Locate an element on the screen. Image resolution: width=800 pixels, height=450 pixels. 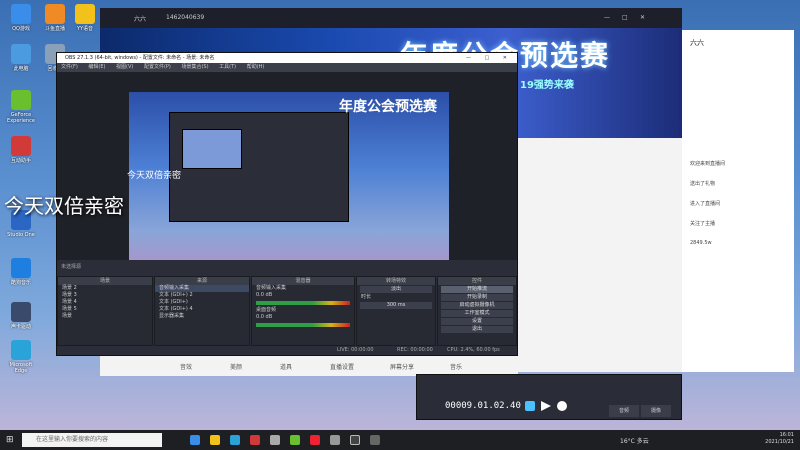
source-item: 文本 (GDI+) is located at coordinates (202, 302).